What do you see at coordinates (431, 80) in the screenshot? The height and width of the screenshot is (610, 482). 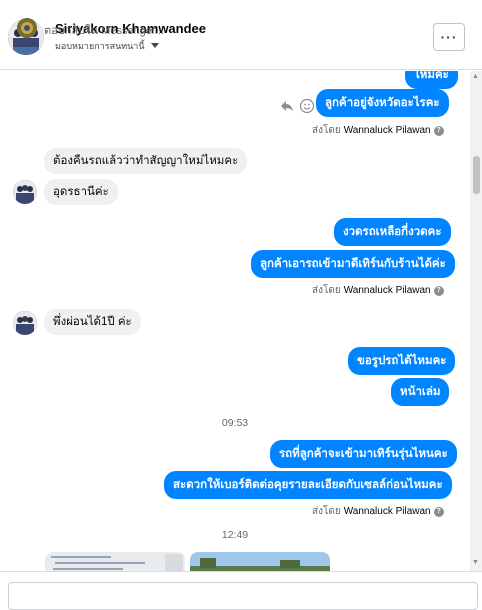 I see `message-outgoing: ไหมคะ` at bounding box center [431, 80].